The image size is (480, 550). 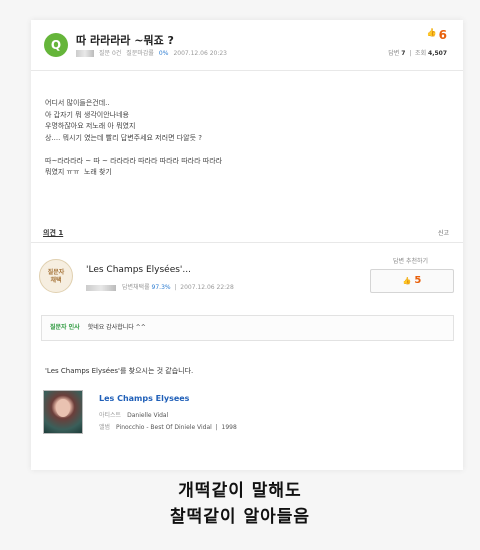 I want to click on asker-badge-line2: 채택, so click(x=56, y=280).